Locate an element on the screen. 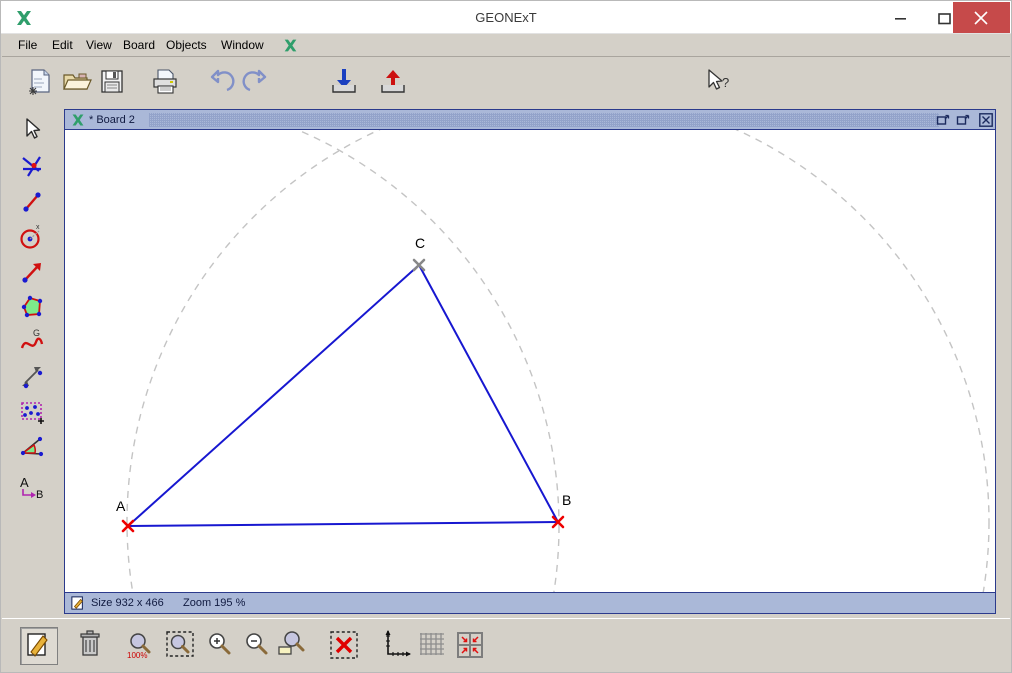 The width and height of the screenshot is (1012, 673). clear-board-button is located at coordinates (344, 645).